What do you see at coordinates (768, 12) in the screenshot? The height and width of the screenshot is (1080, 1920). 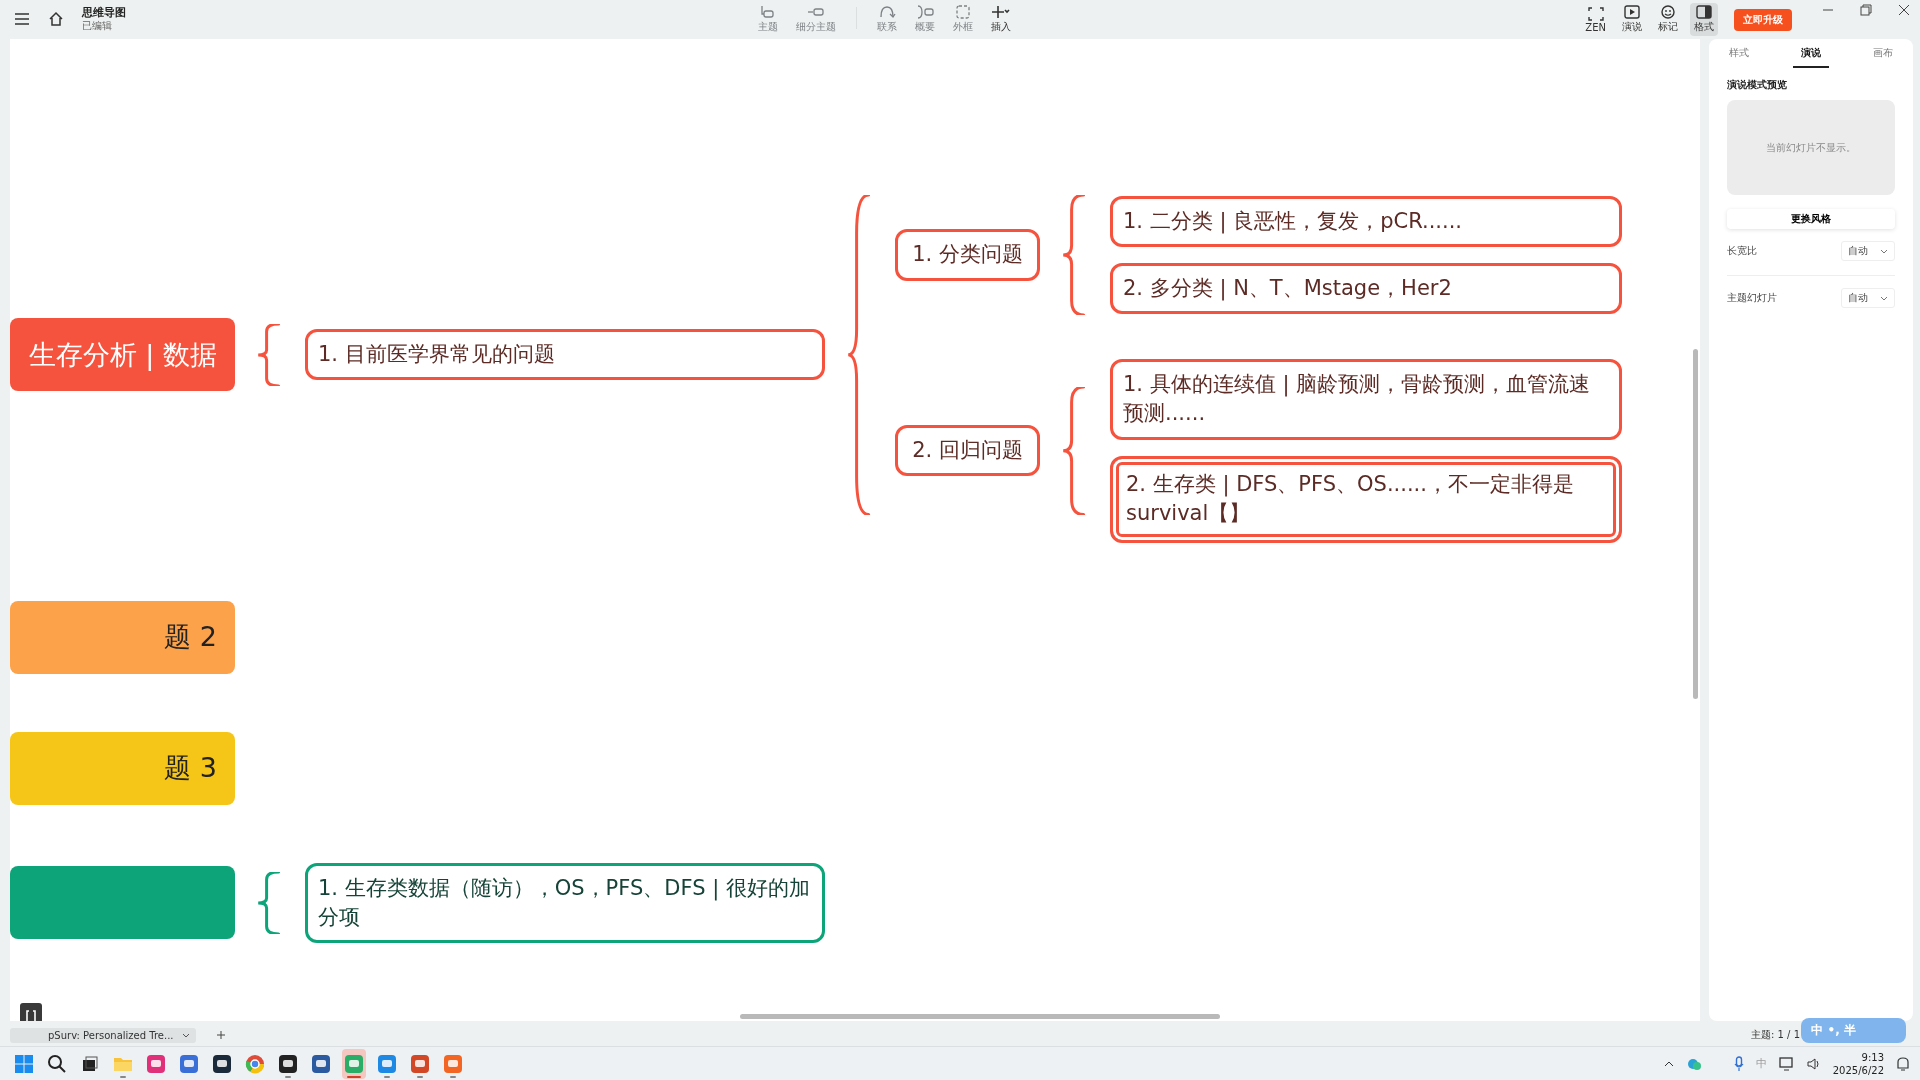 I see `node-icon` at bounding box center [768, 12].